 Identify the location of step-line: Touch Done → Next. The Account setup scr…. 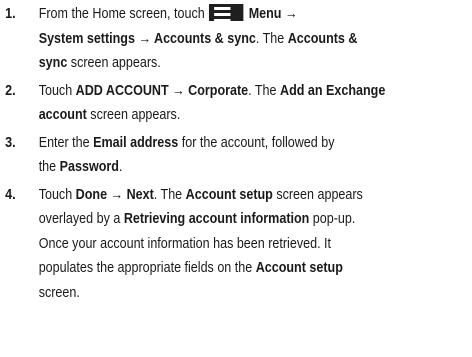
(255, 195).